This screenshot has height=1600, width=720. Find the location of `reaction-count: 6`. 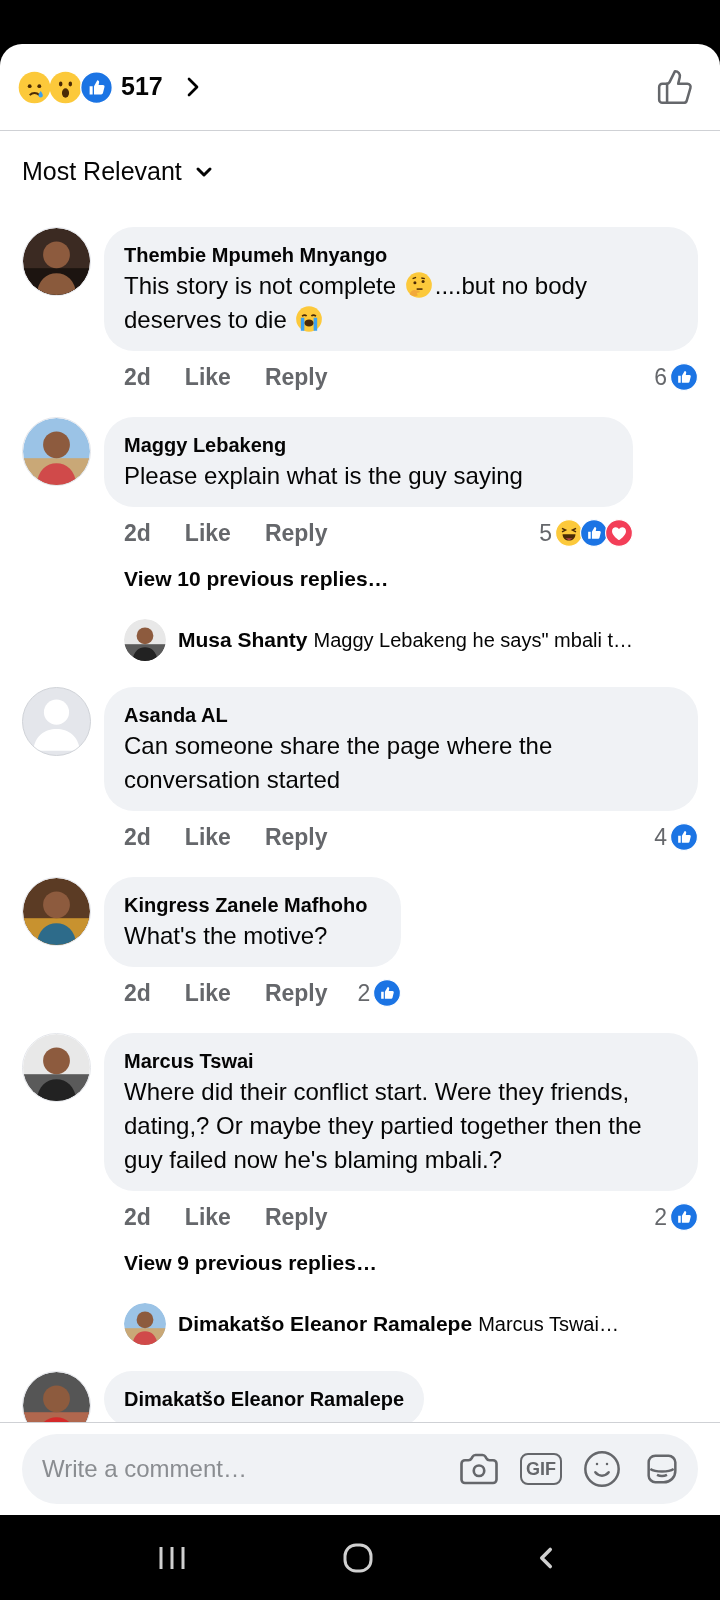

reaction-count: 6 is located at coordinates (660, 377).